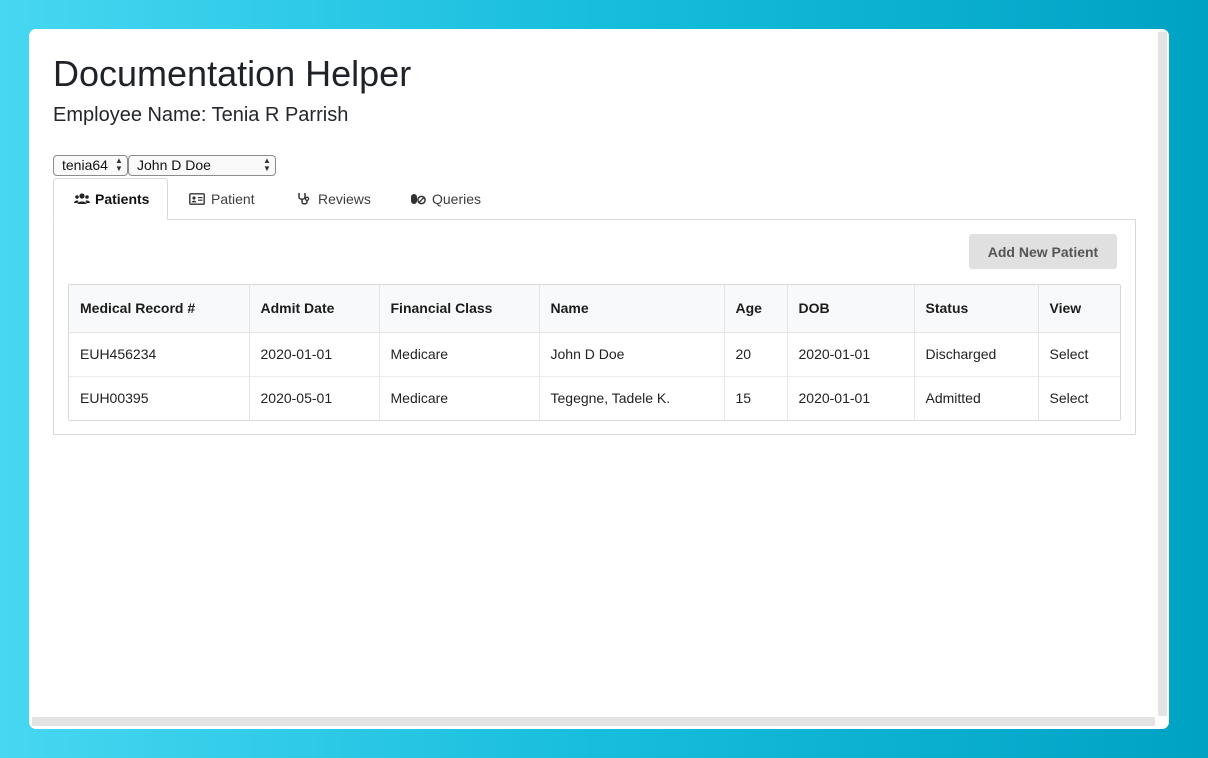 The image size is (1208, 758). What do you see at coordinates (457, 199) in the screenshot?
I see `tab-label: Queries` at bounding box center [457, 199].